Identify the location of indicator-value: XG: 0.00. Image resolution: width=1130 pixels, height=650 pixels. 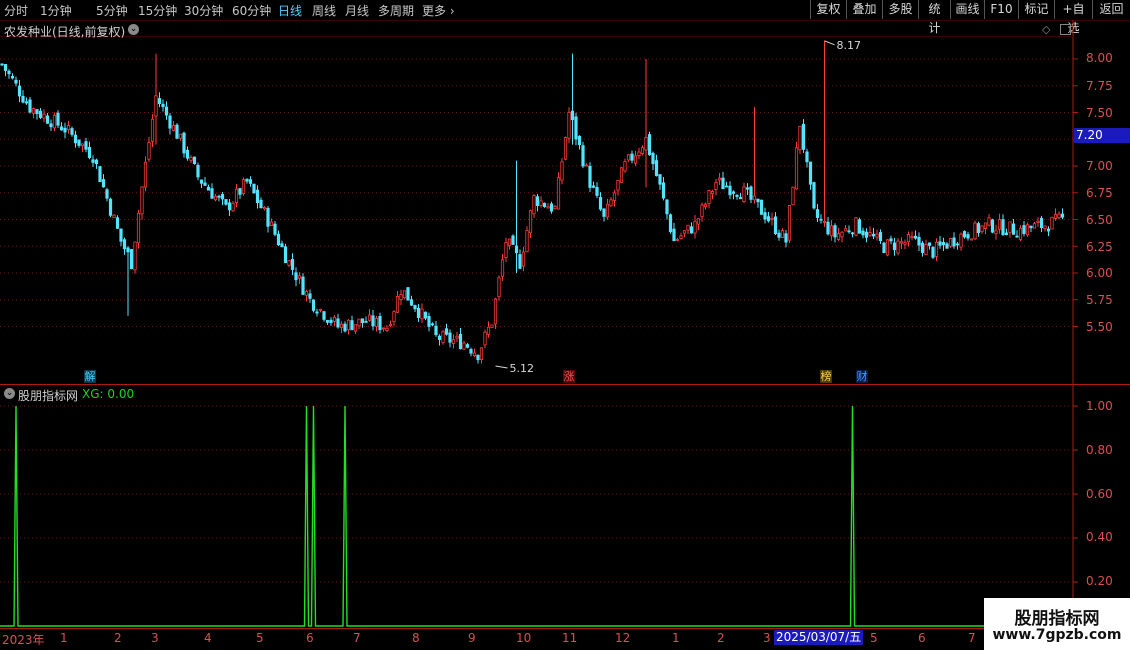
(108, 394).